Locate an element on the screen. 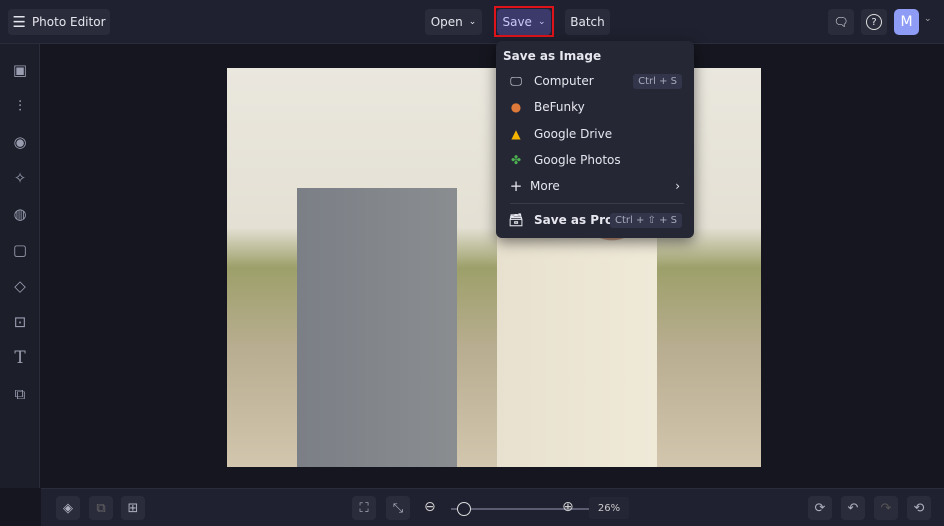 The width and height of the screenshot is (944, 526). sliders-icon: ⫶ is located at coordinates (20, 106).